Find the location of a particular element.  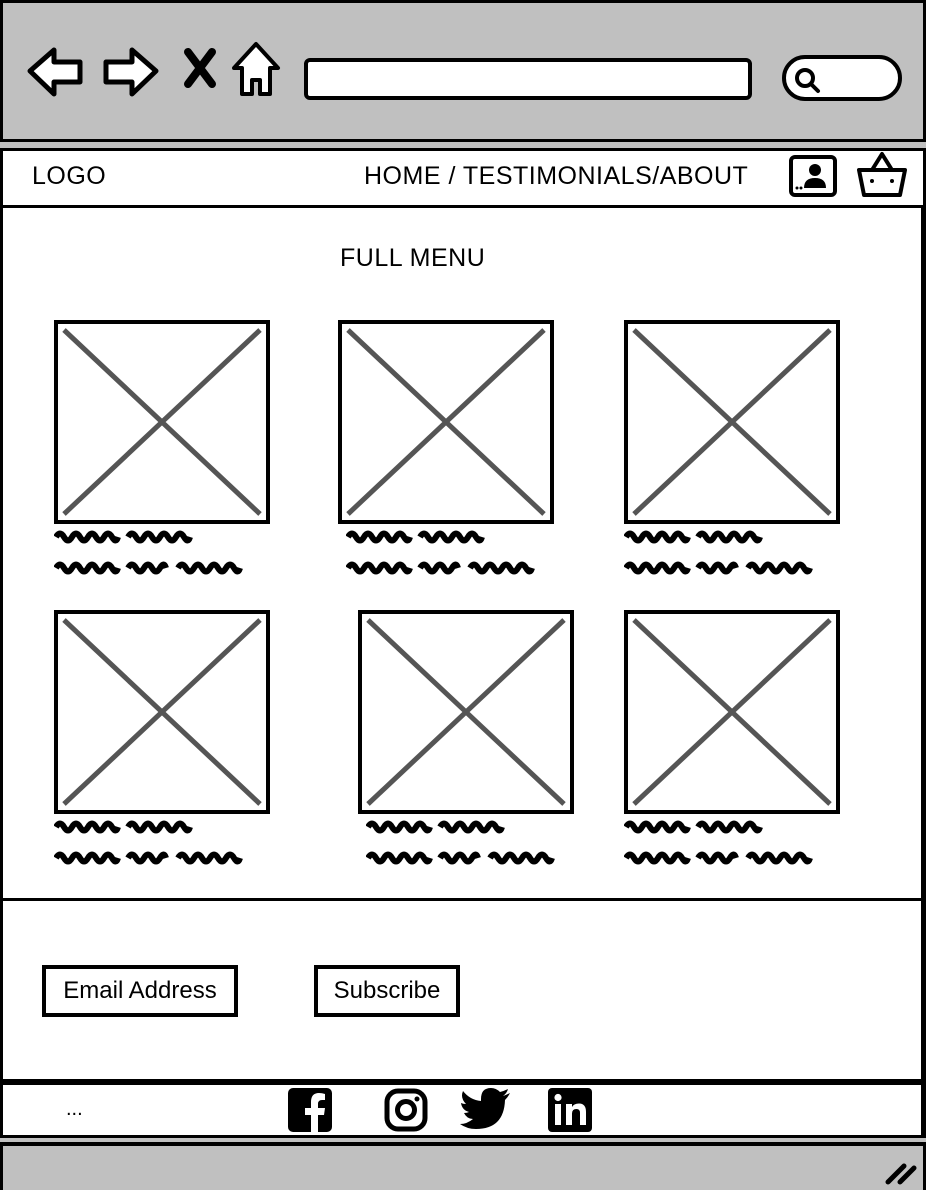

back-button is located at coordinates (56, 73).